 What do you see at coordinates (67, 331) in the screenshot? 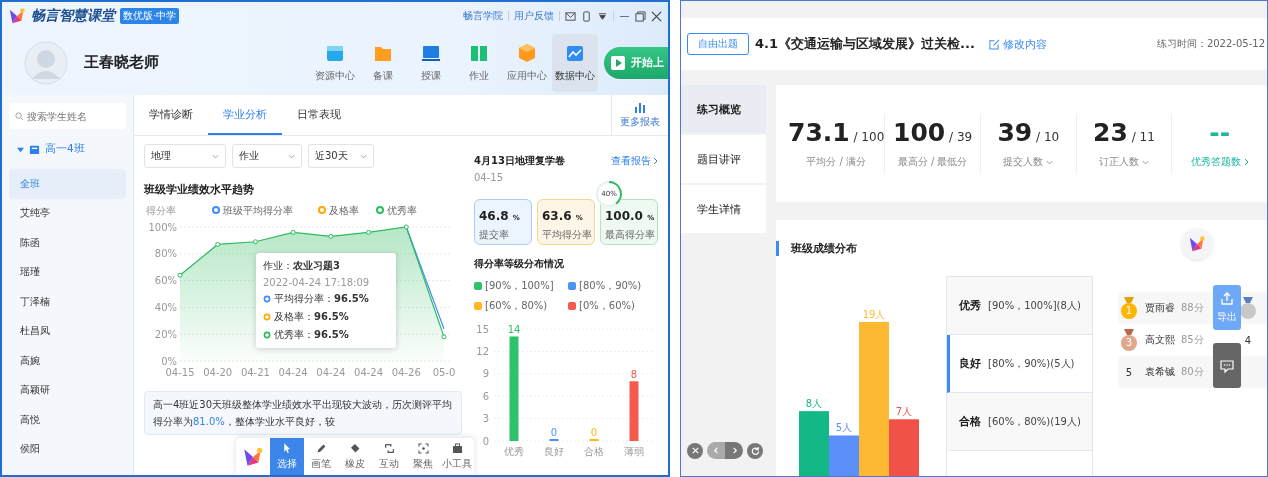
I see `student-item: 杜昌凤` at bounding box center [67, 331].